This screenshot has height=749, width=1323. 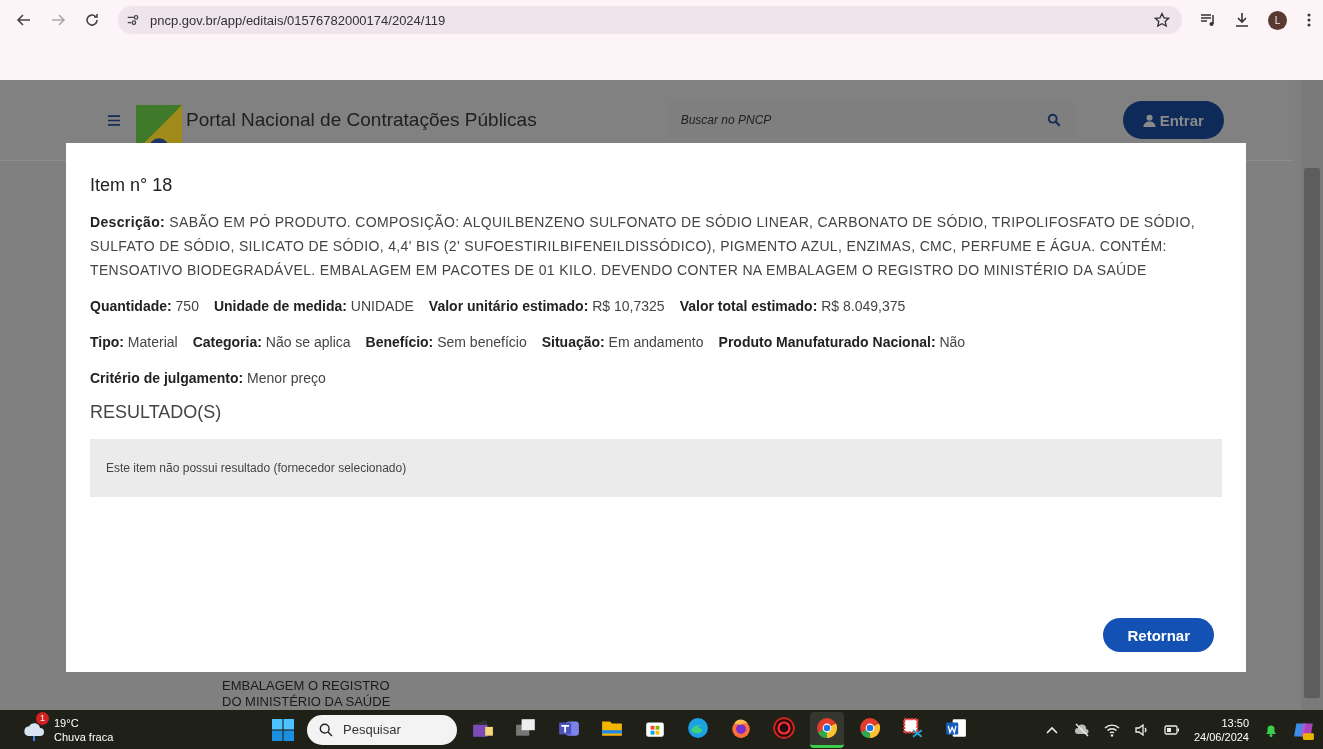 I want to click on item-description: Descrição: SABÃO EM PÓ PRODUTO. COMPOSIÇÃO: ALQUILBENZENO SULFONATO DE SÓDIO LINEAR, CARBONATO DE SÓDIO, TRIPOLIFOSFATO DE SÓDIO, SULFATO DE SÓDIO, SILICATO DE SÓDIO, 4,4' BIS (2' SUFOESTIRILBIFENEILDISSÓDICO), PIGMENTO AZUL, ENZIMAS, CMC, PERFUME E ÁGUA. CONTÉM: TENSOATIVO BIODEGRADÁVEL. EMBALAGEM EM PACOTES DE 01 KILO. DEVENDO CONTER NA EMBALAGEM O REGISTRO DO MINISTÉRIO DA SAÚDE, so click(x=643, y=246).